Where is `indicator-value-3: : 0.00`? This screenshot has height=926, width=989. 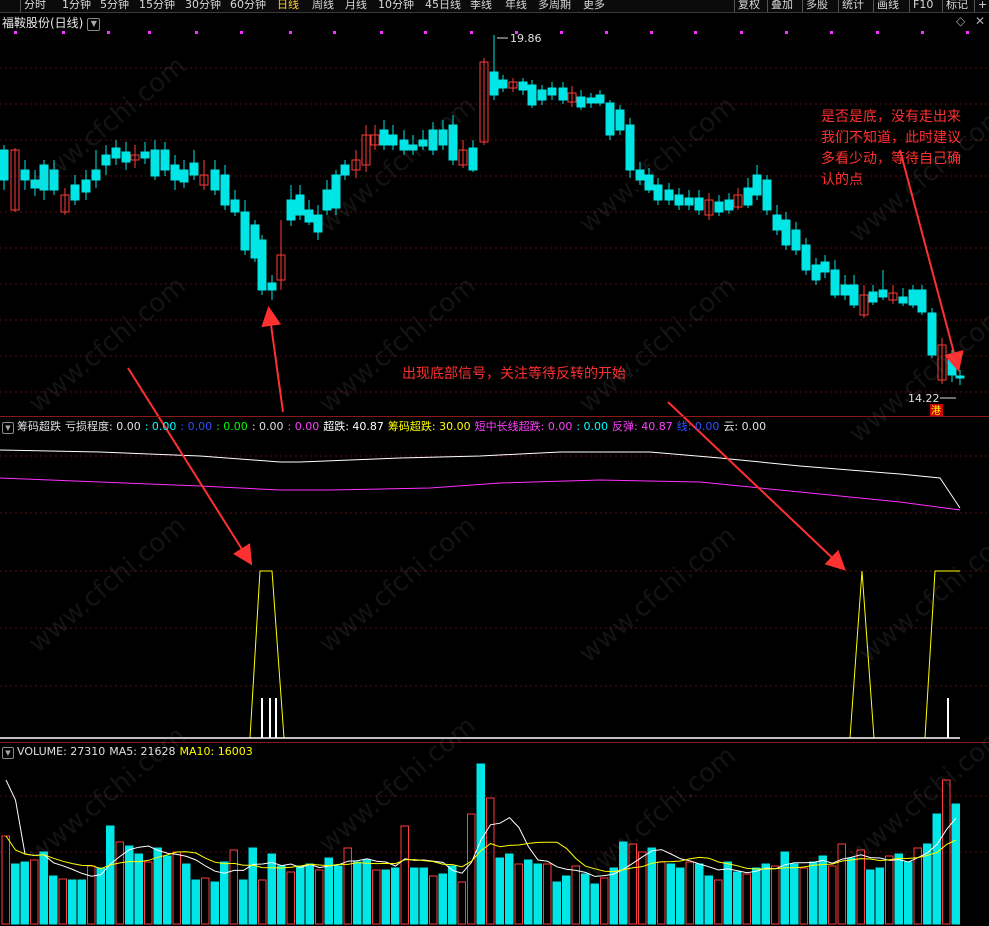
indicator-value-3: : 0.00 is located at coordinates (232, 426).